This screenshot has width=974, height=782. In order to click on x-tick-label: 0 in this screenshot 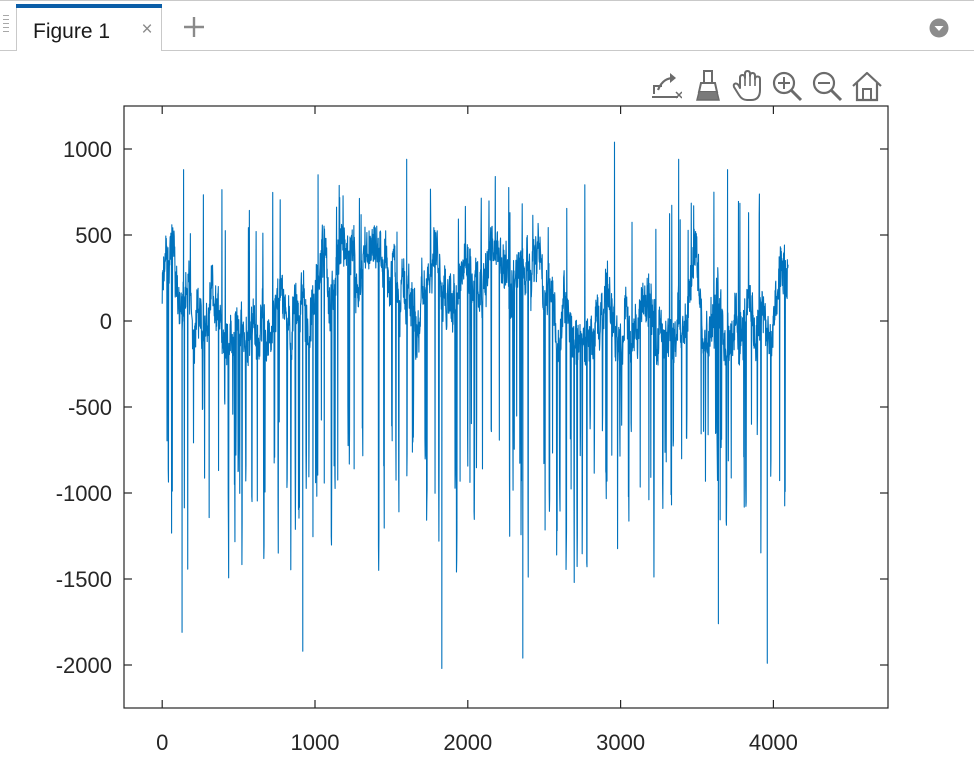, I will do `click(162, 742)`.